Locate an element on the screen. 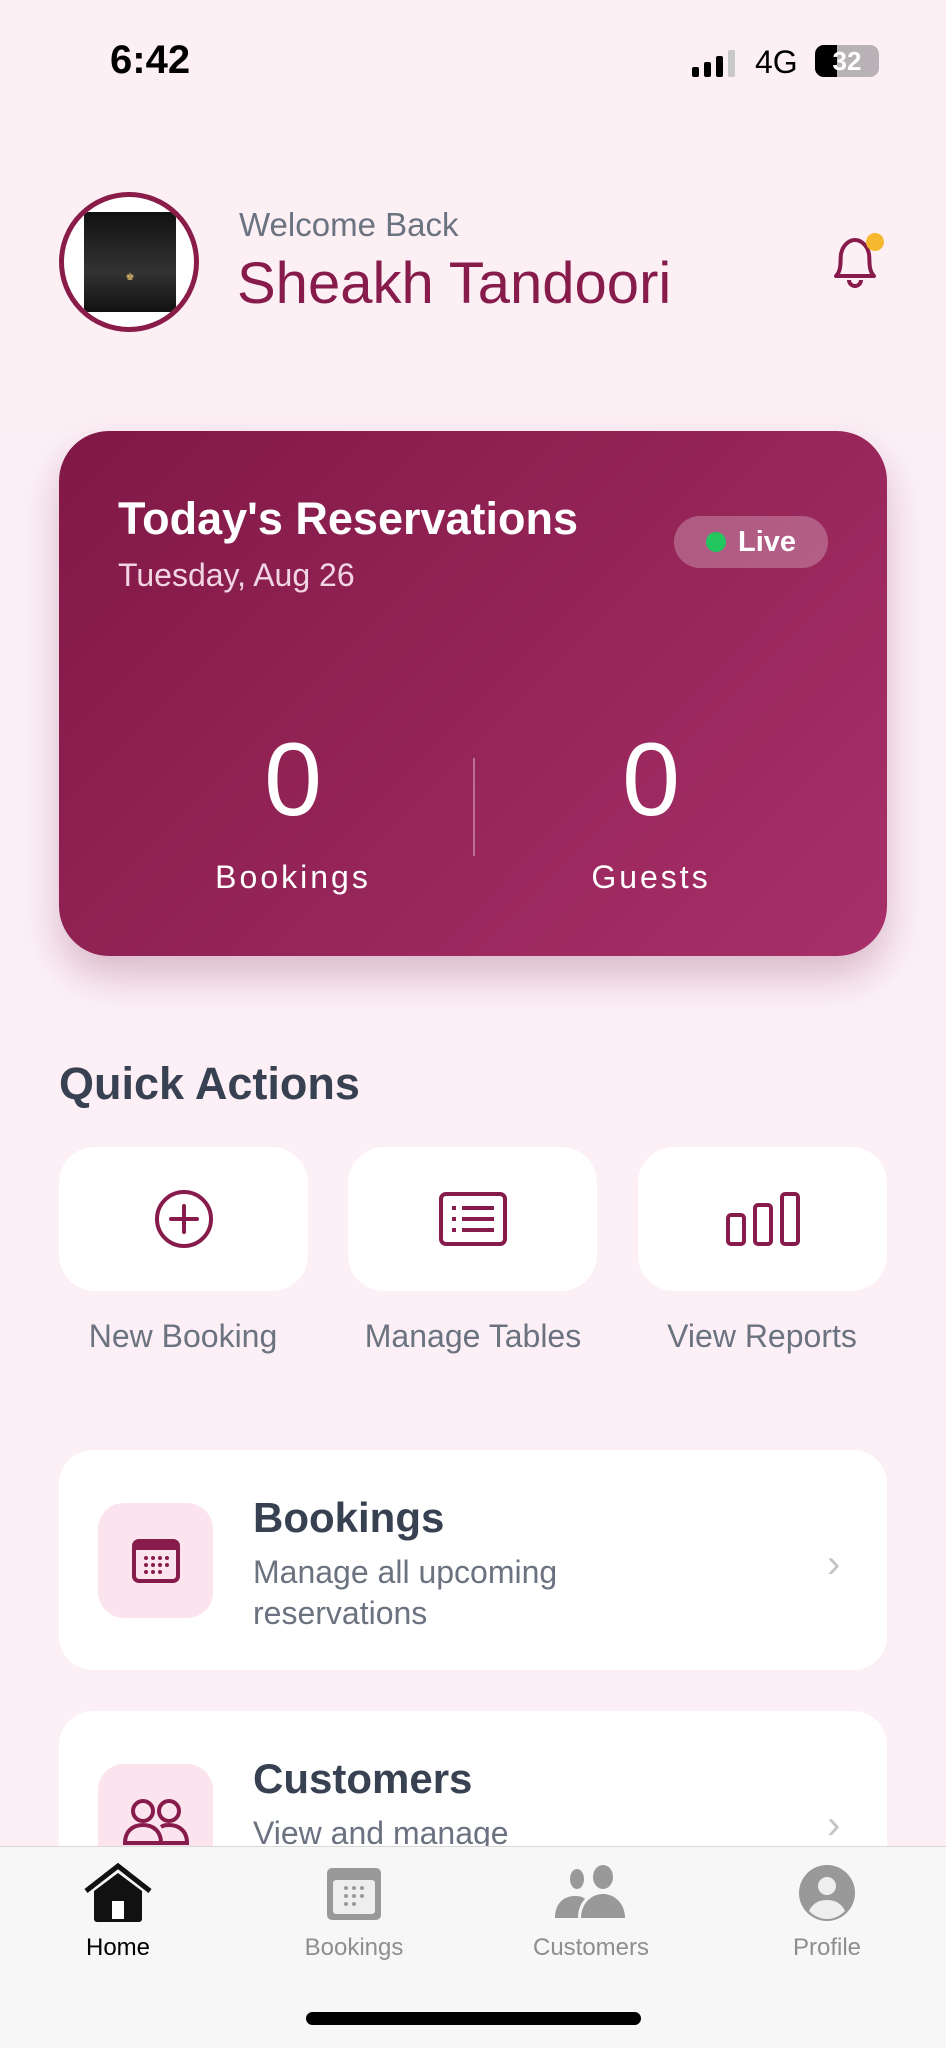 The width and height of the screenshot is (946, 2048). view-reports-button is located at coordinates (762, 1219).